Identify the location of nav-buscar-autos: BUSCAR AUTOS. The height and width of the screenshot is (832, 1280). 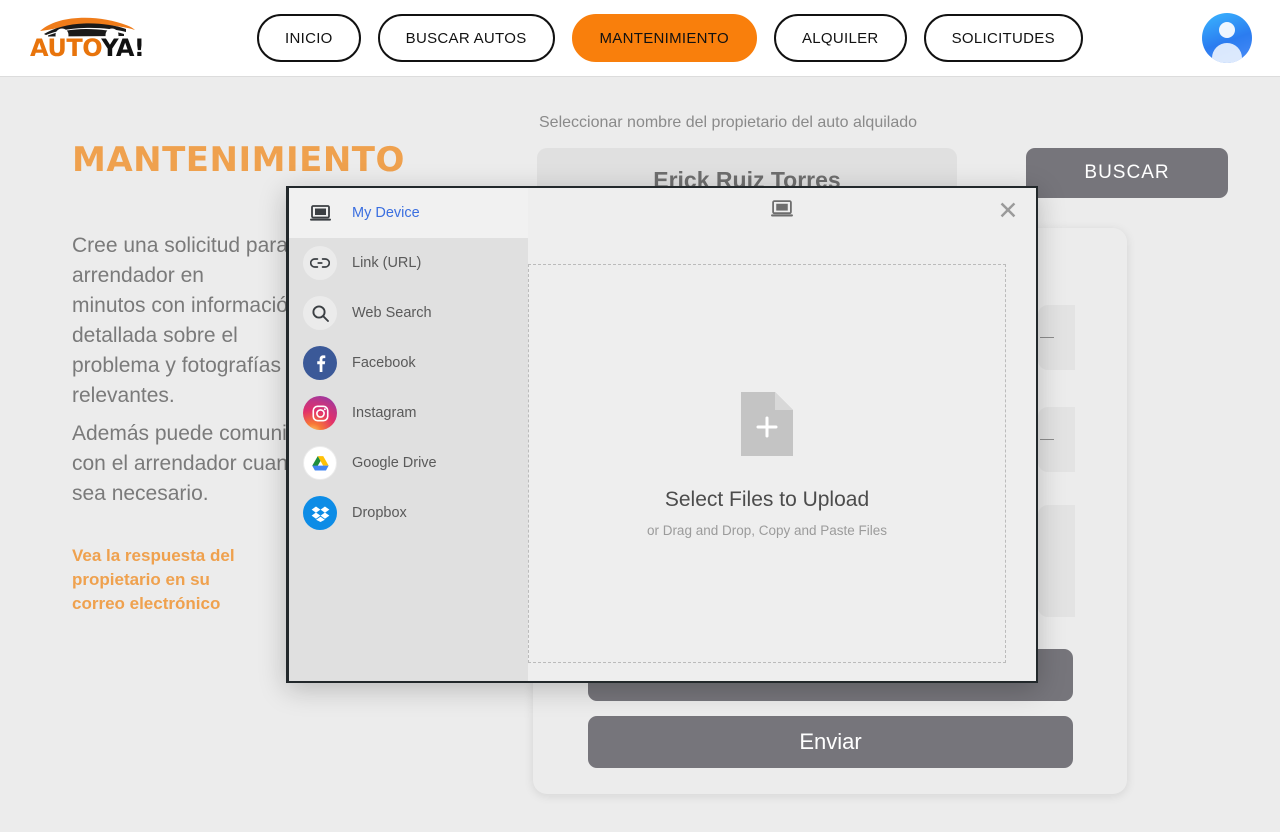
(466, 38).